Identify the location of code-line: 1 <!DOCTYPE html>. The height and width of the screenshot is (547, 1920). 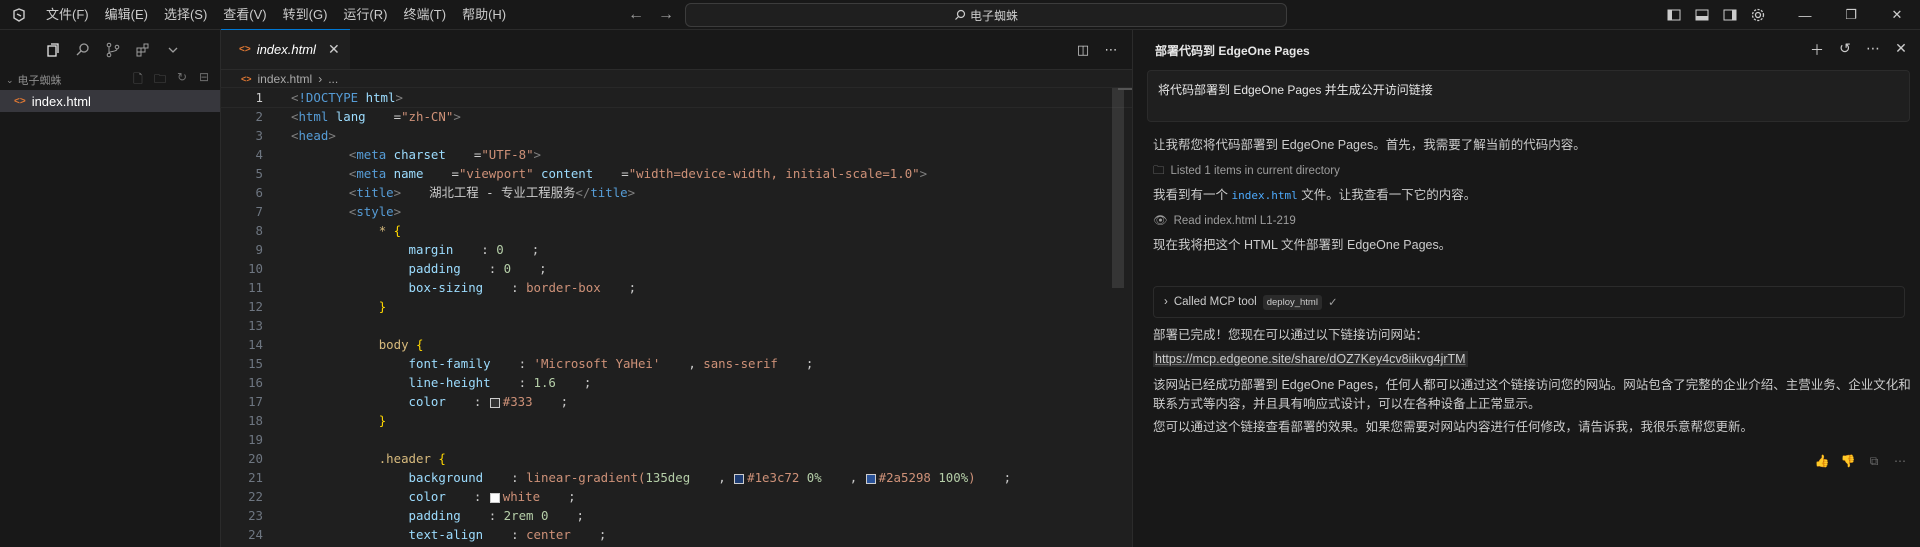
(676, 97).